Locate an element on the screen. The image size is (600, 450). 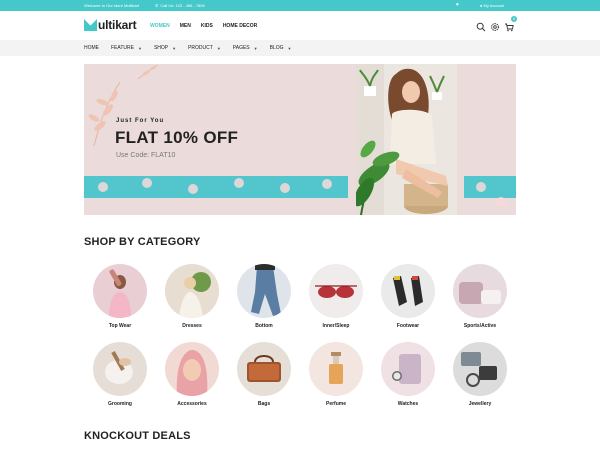
my-account-label: My Account is located at coordinates (494, 5).